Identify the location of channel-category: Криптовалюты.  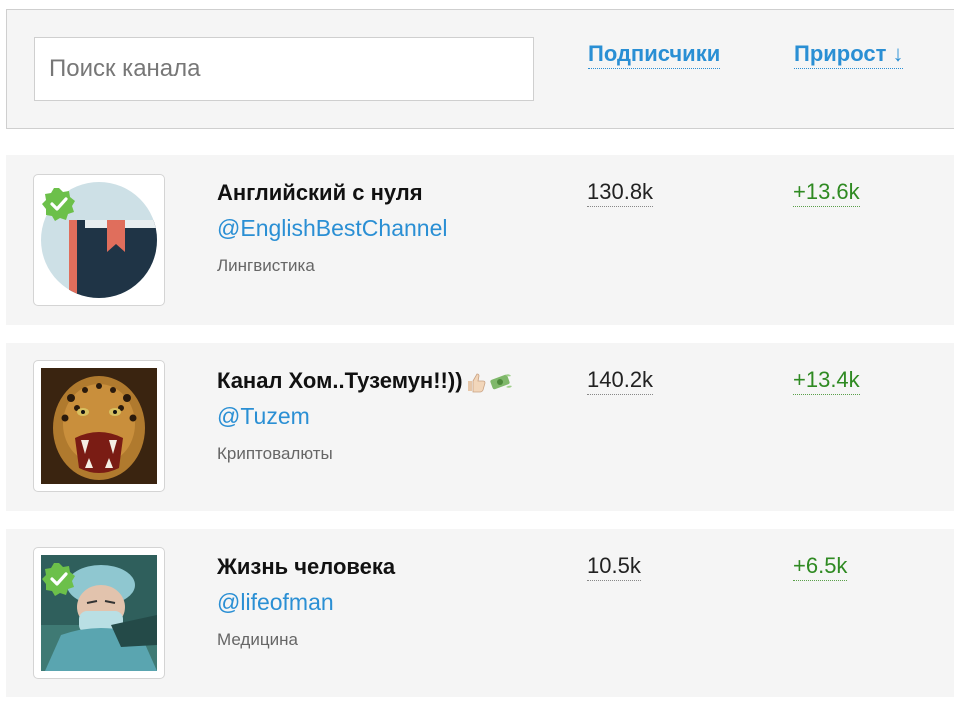
(275, 453).